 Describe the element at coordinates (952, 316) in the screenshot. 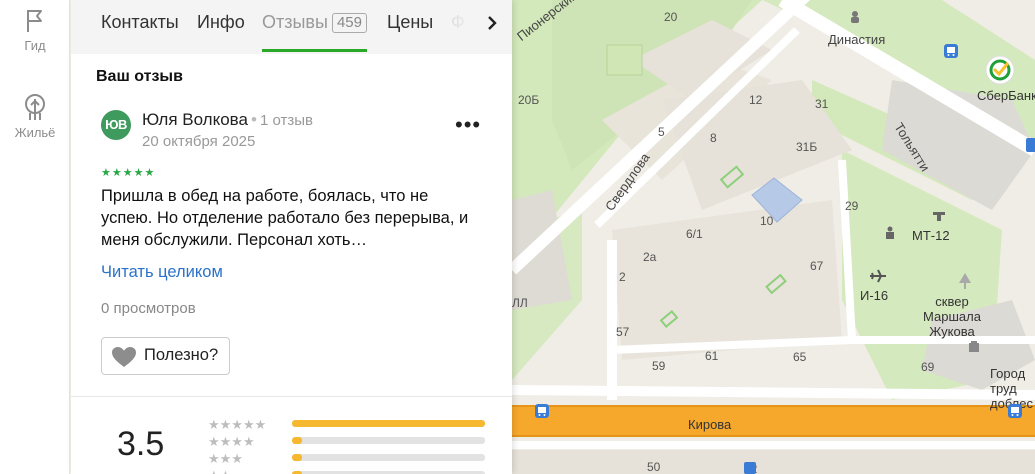

I see `poi-label-zhukov-square: сквер Маршала Жукова` at that location.